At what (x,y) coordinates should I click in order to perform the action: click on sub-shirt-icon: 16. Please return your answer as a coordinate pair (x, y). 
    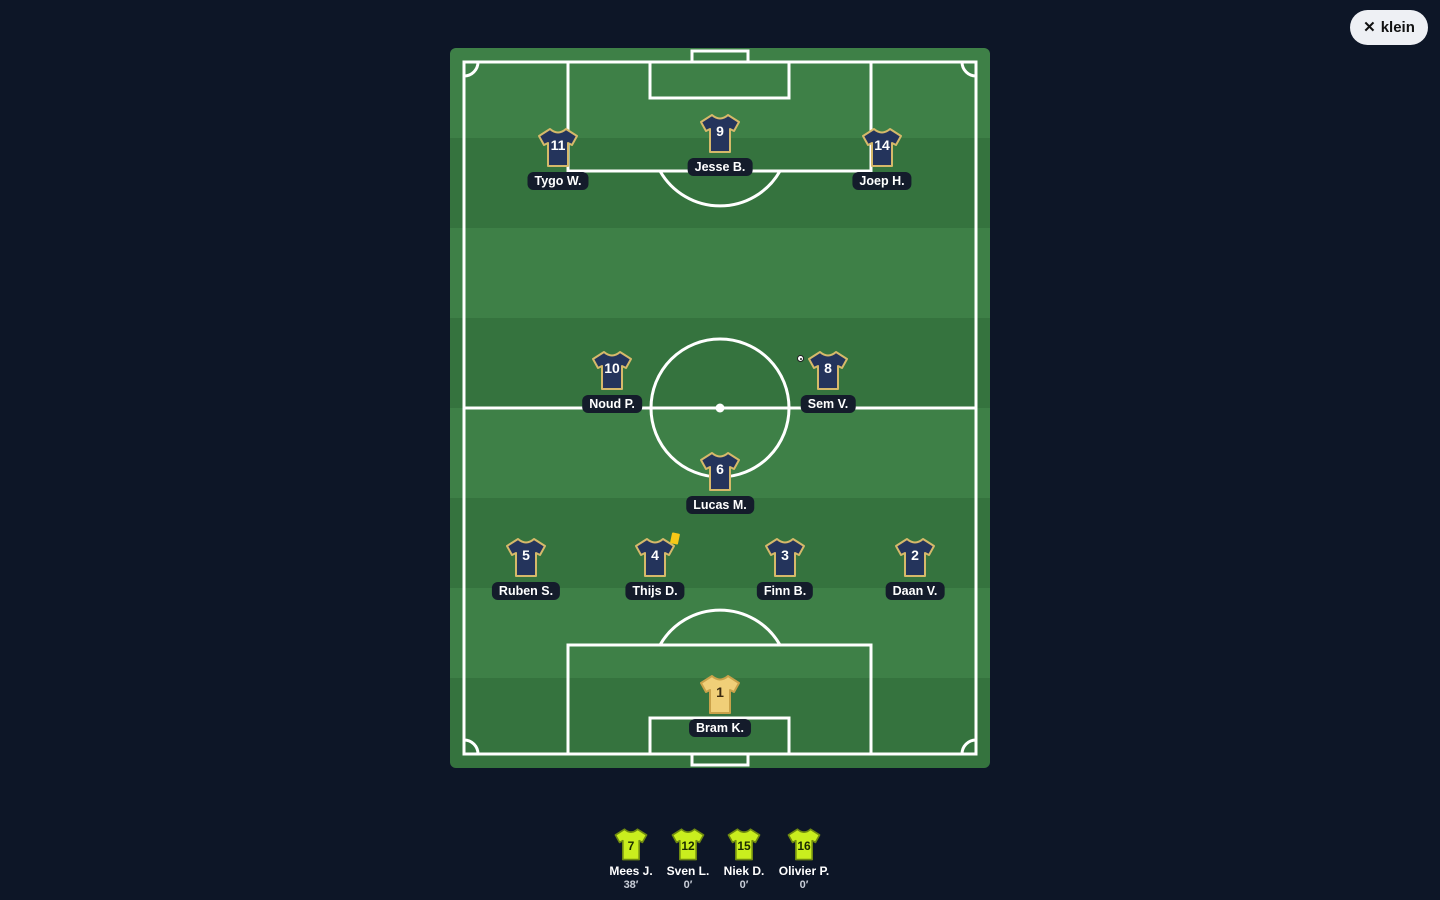
    Looking at the image, I should click on (804, 844).